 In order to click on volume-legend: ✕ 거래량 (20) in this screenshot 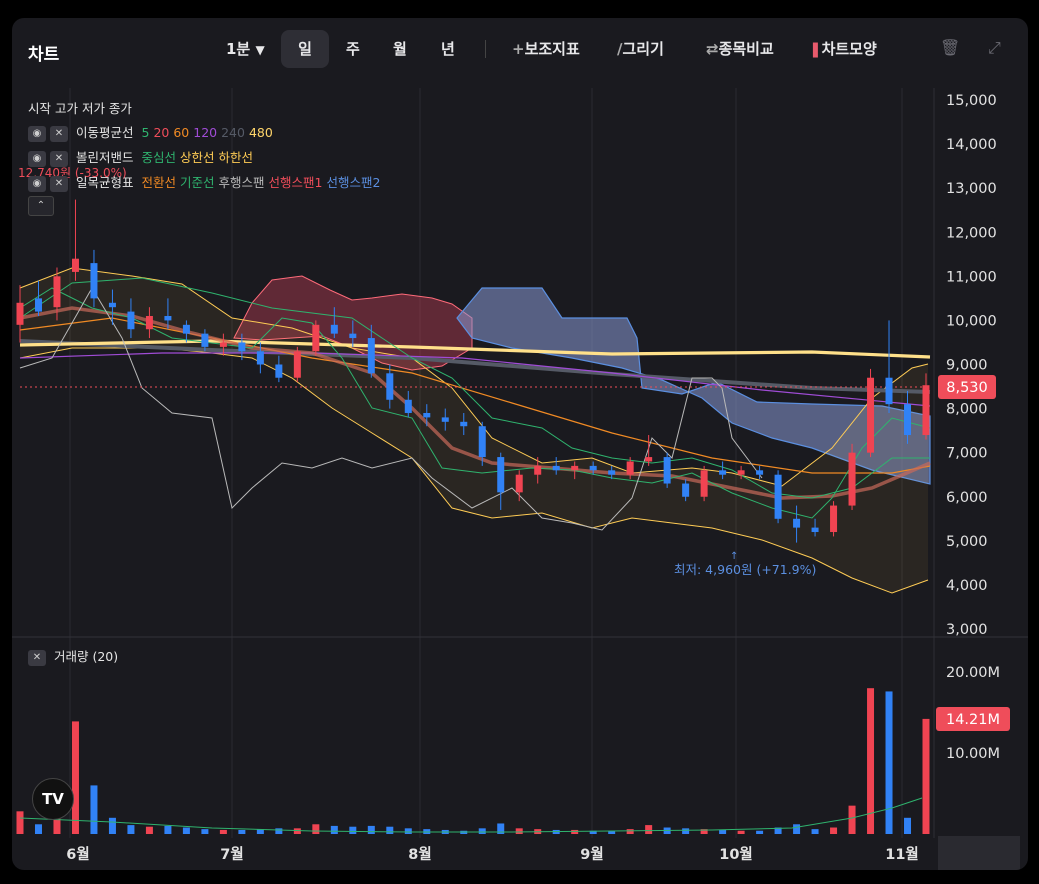, I will do `click(73, 656)`.